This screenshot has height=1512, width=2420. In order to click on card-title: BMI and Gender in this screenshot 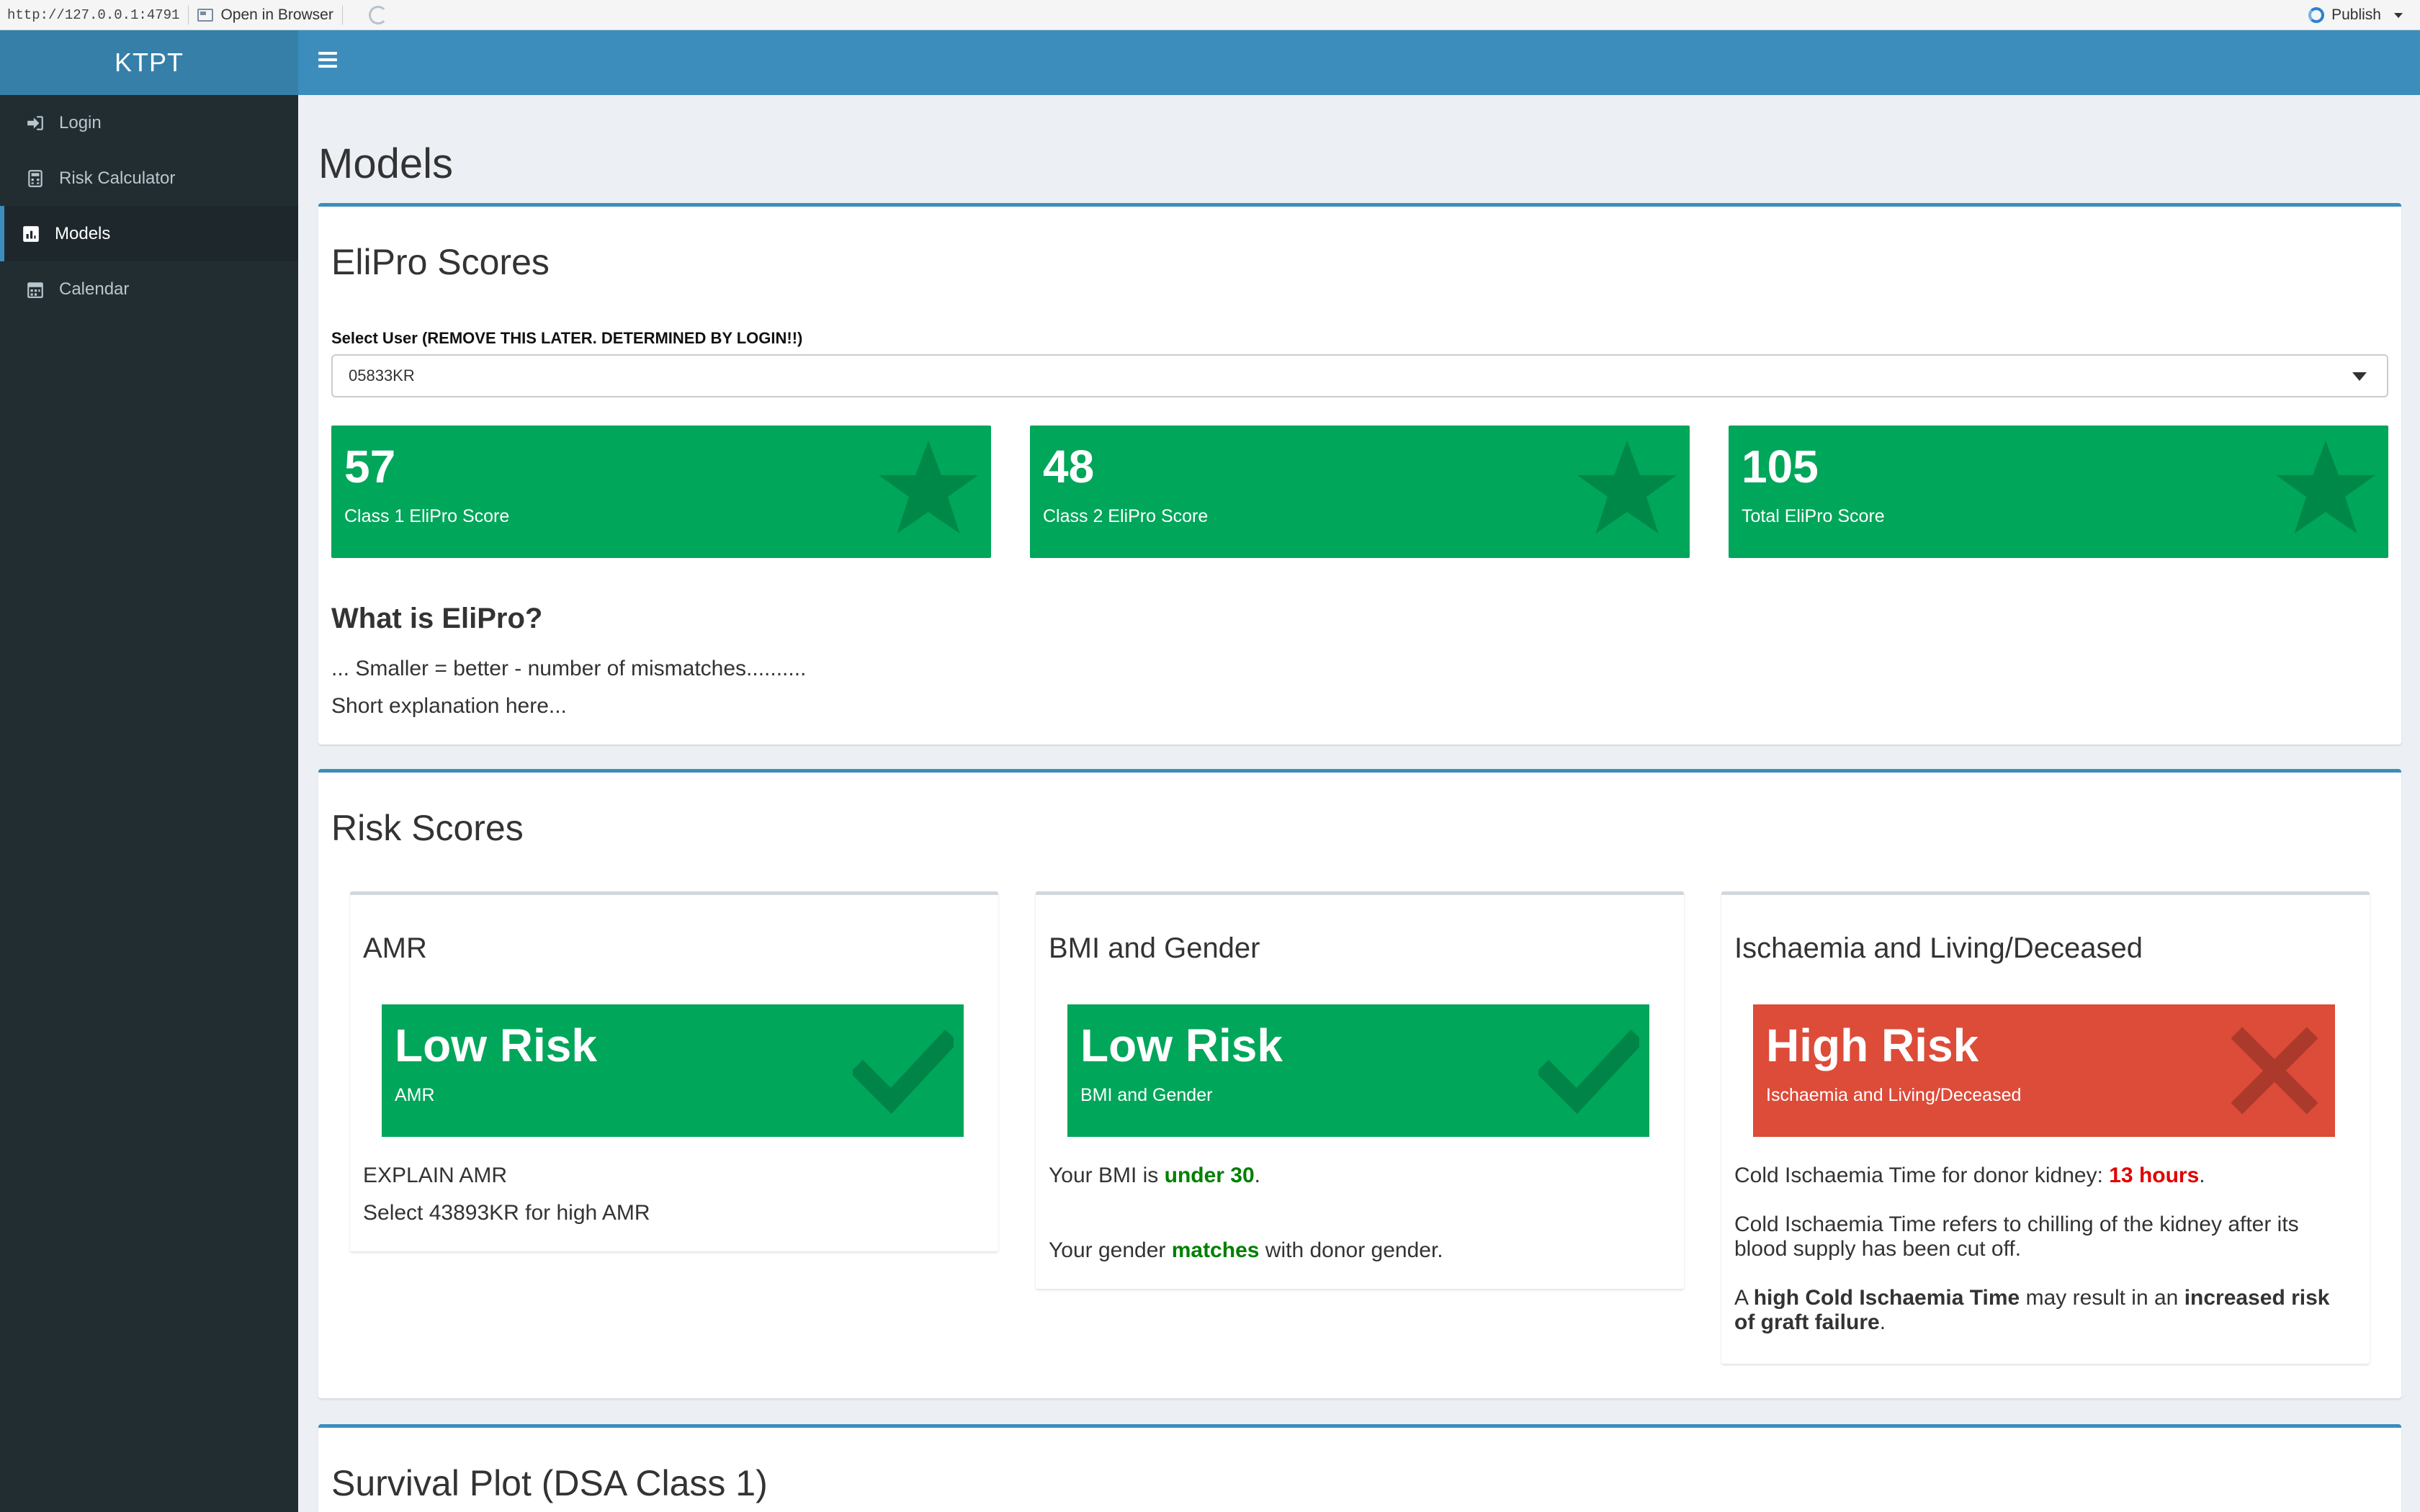, I will do `click(1154, 948)`.